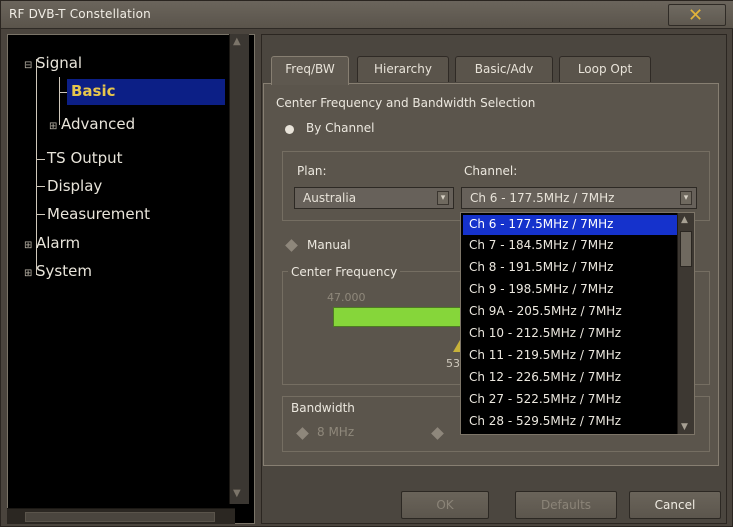  I want to click on section-heading: Center Frequency and Bandwidth Selection, so click(406, 103).